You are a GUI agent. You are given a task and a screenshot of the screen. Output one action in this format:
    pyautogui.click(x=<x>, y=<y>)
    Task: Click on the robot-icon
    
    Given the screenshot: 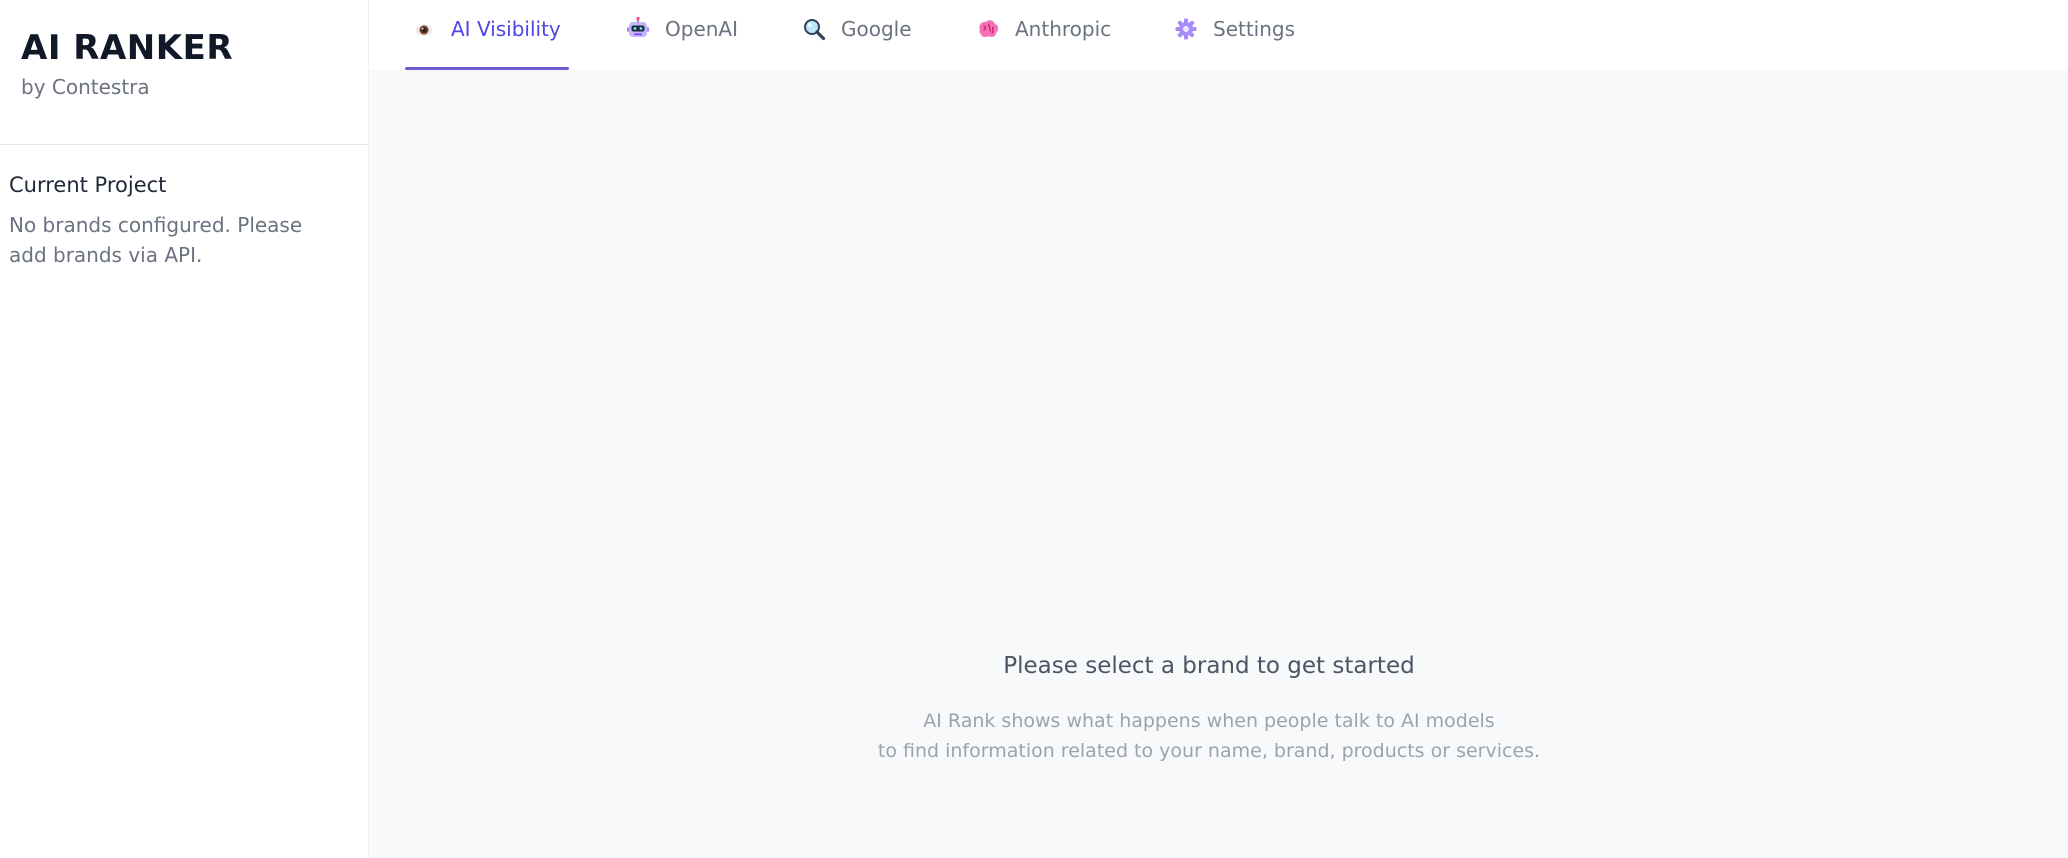 What is the action you would take?
    pyautogui.click(x=638, y=29)
    